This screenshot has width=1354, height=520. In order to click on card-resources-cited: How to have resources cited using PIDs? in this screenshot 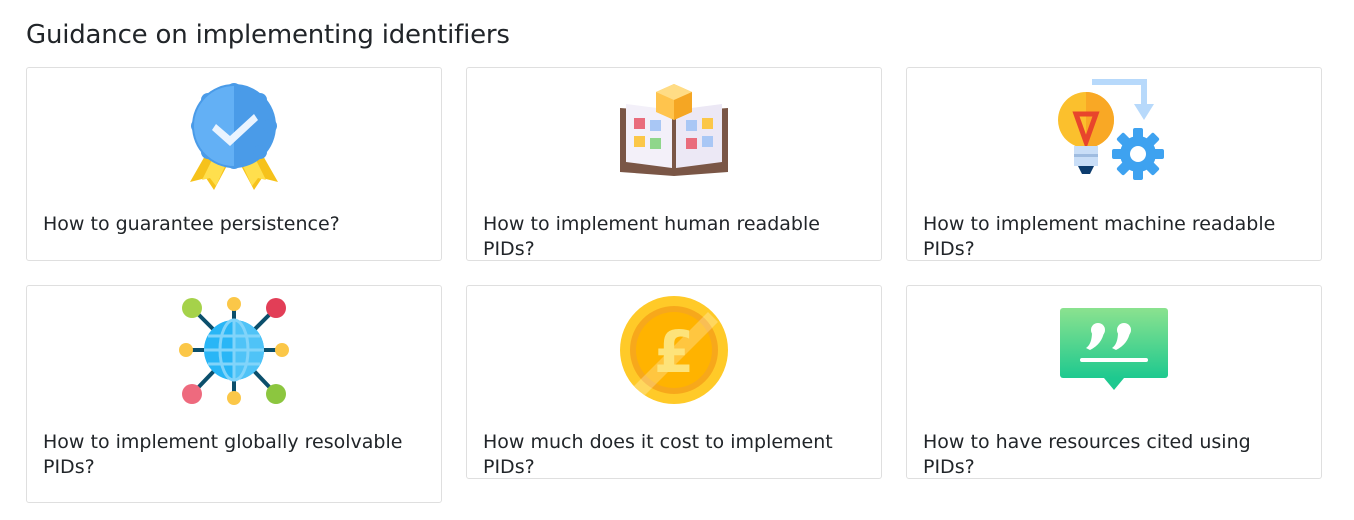, I will do `click(1114, 382)`.